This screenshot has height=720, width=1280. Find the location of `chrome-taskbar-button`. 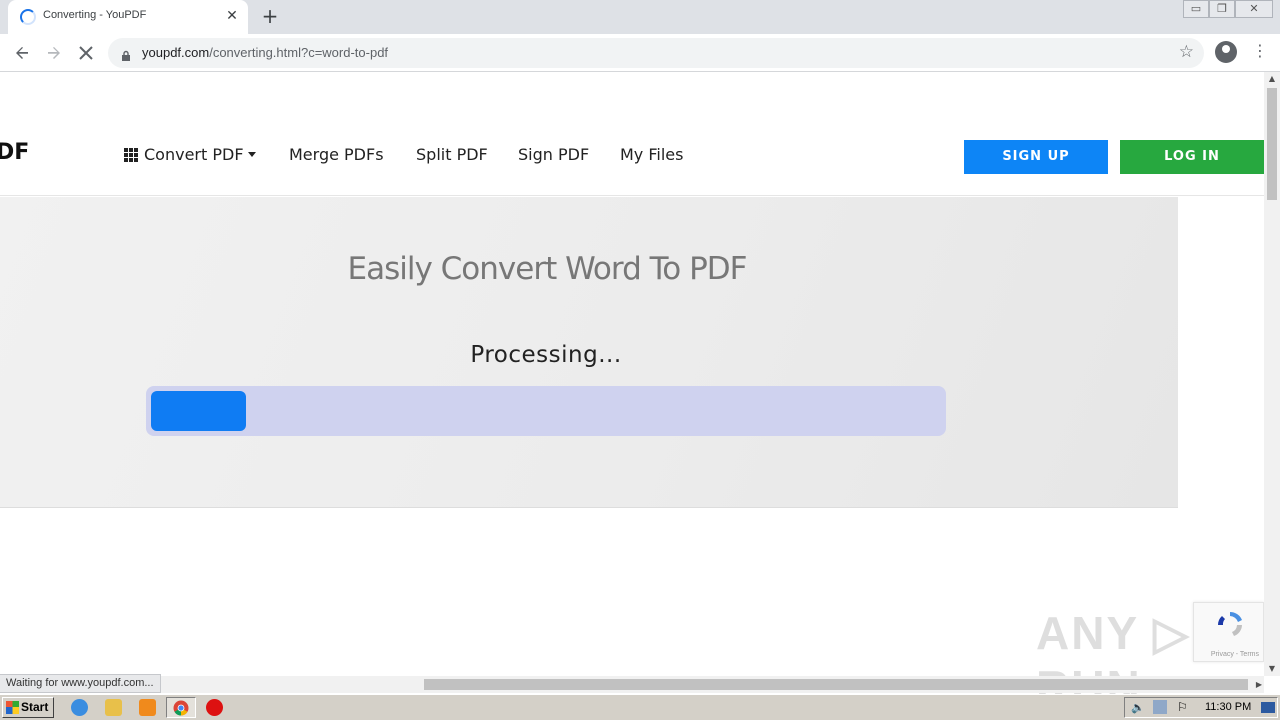

chrome-taskbar-button is located at coordinates (181, 707).